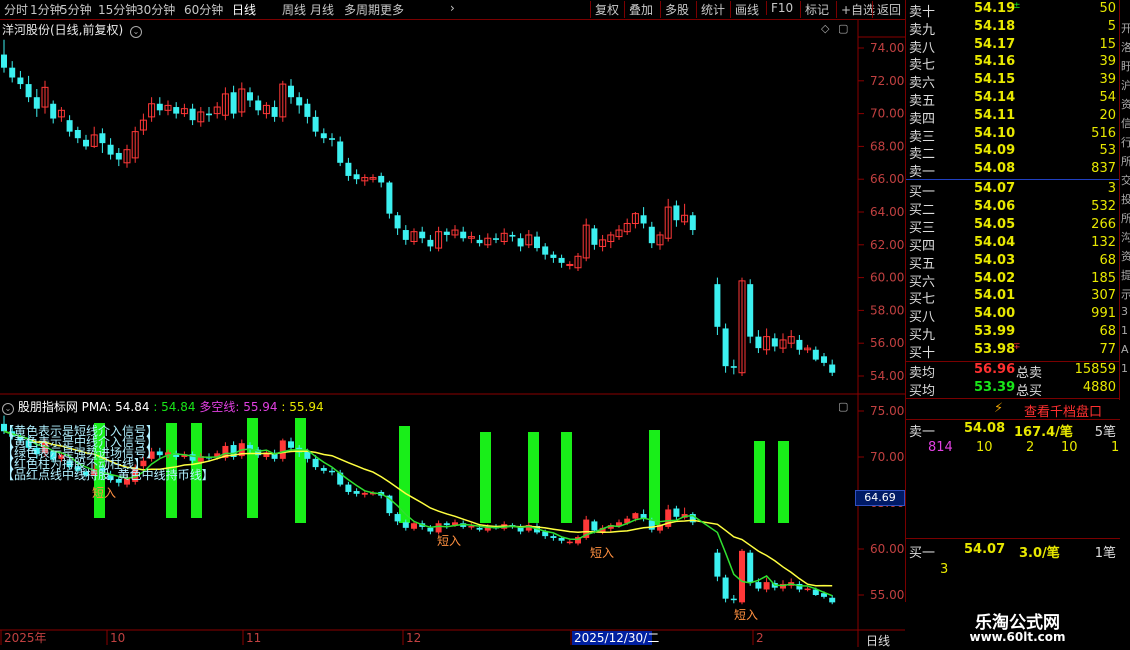  I want to click on bid-row-3: 买四 54.04 132, so click(1013, 244).